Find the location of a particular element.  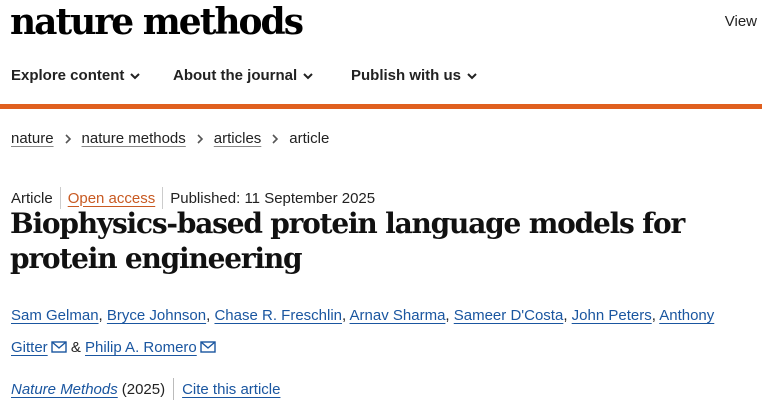

breadcrumb-articles: articles is located at coordinates (238, 138).